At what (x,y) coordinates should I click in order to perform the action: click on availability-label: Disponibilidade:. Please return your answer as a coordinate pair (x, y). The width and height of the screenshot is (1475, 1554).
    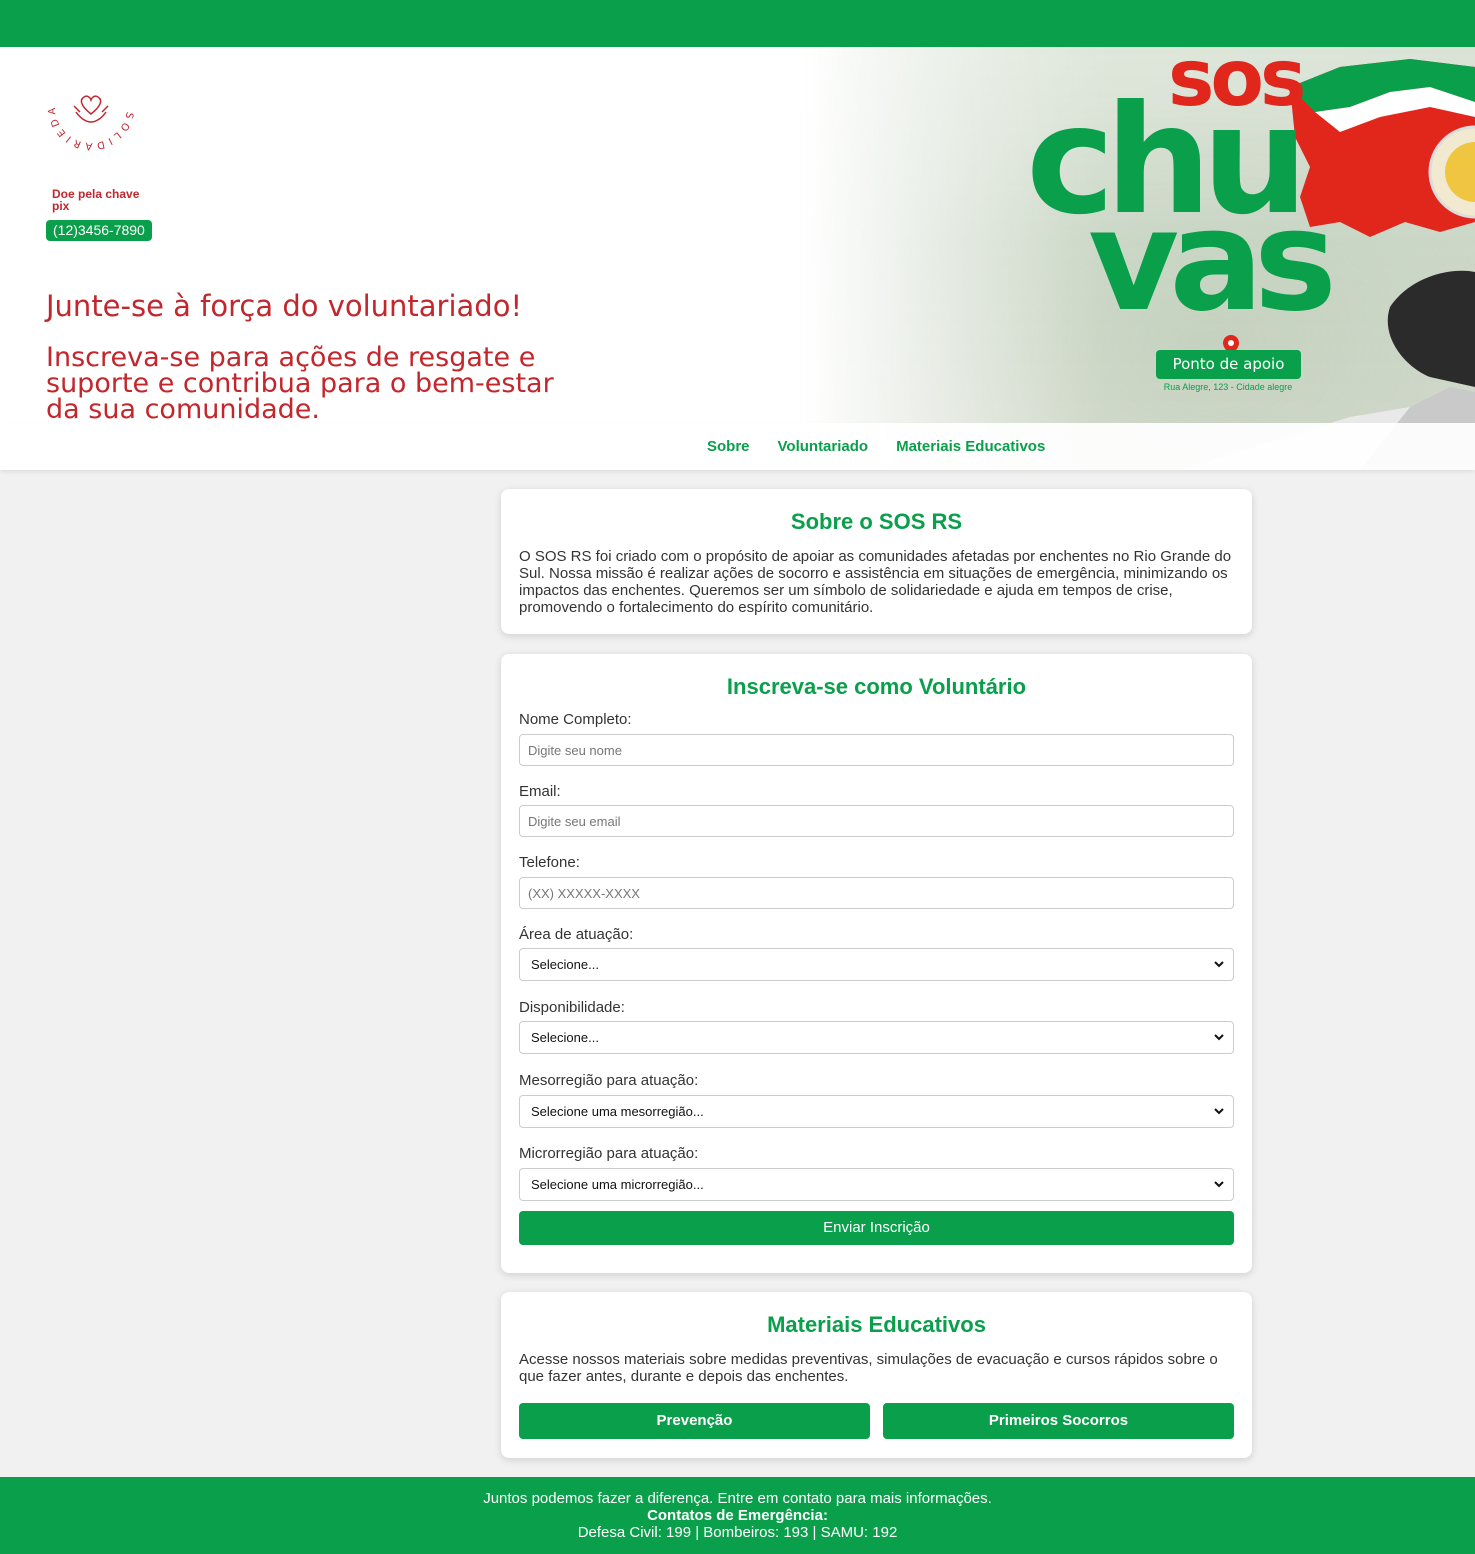
    Looking at the image, I should click on (572, 1007).